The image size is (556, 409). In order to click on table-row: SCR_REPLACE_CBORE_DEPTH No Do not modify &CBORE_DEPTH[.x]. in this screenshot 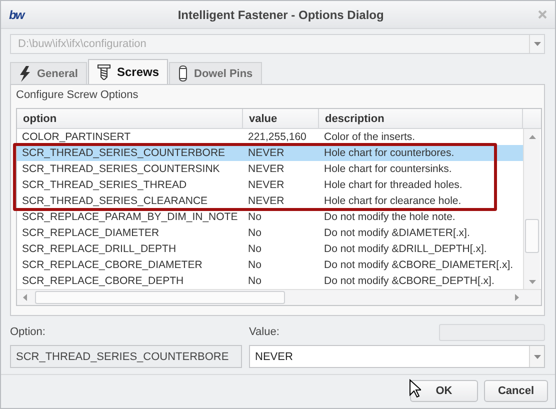, I will do `click(270, 281)`.